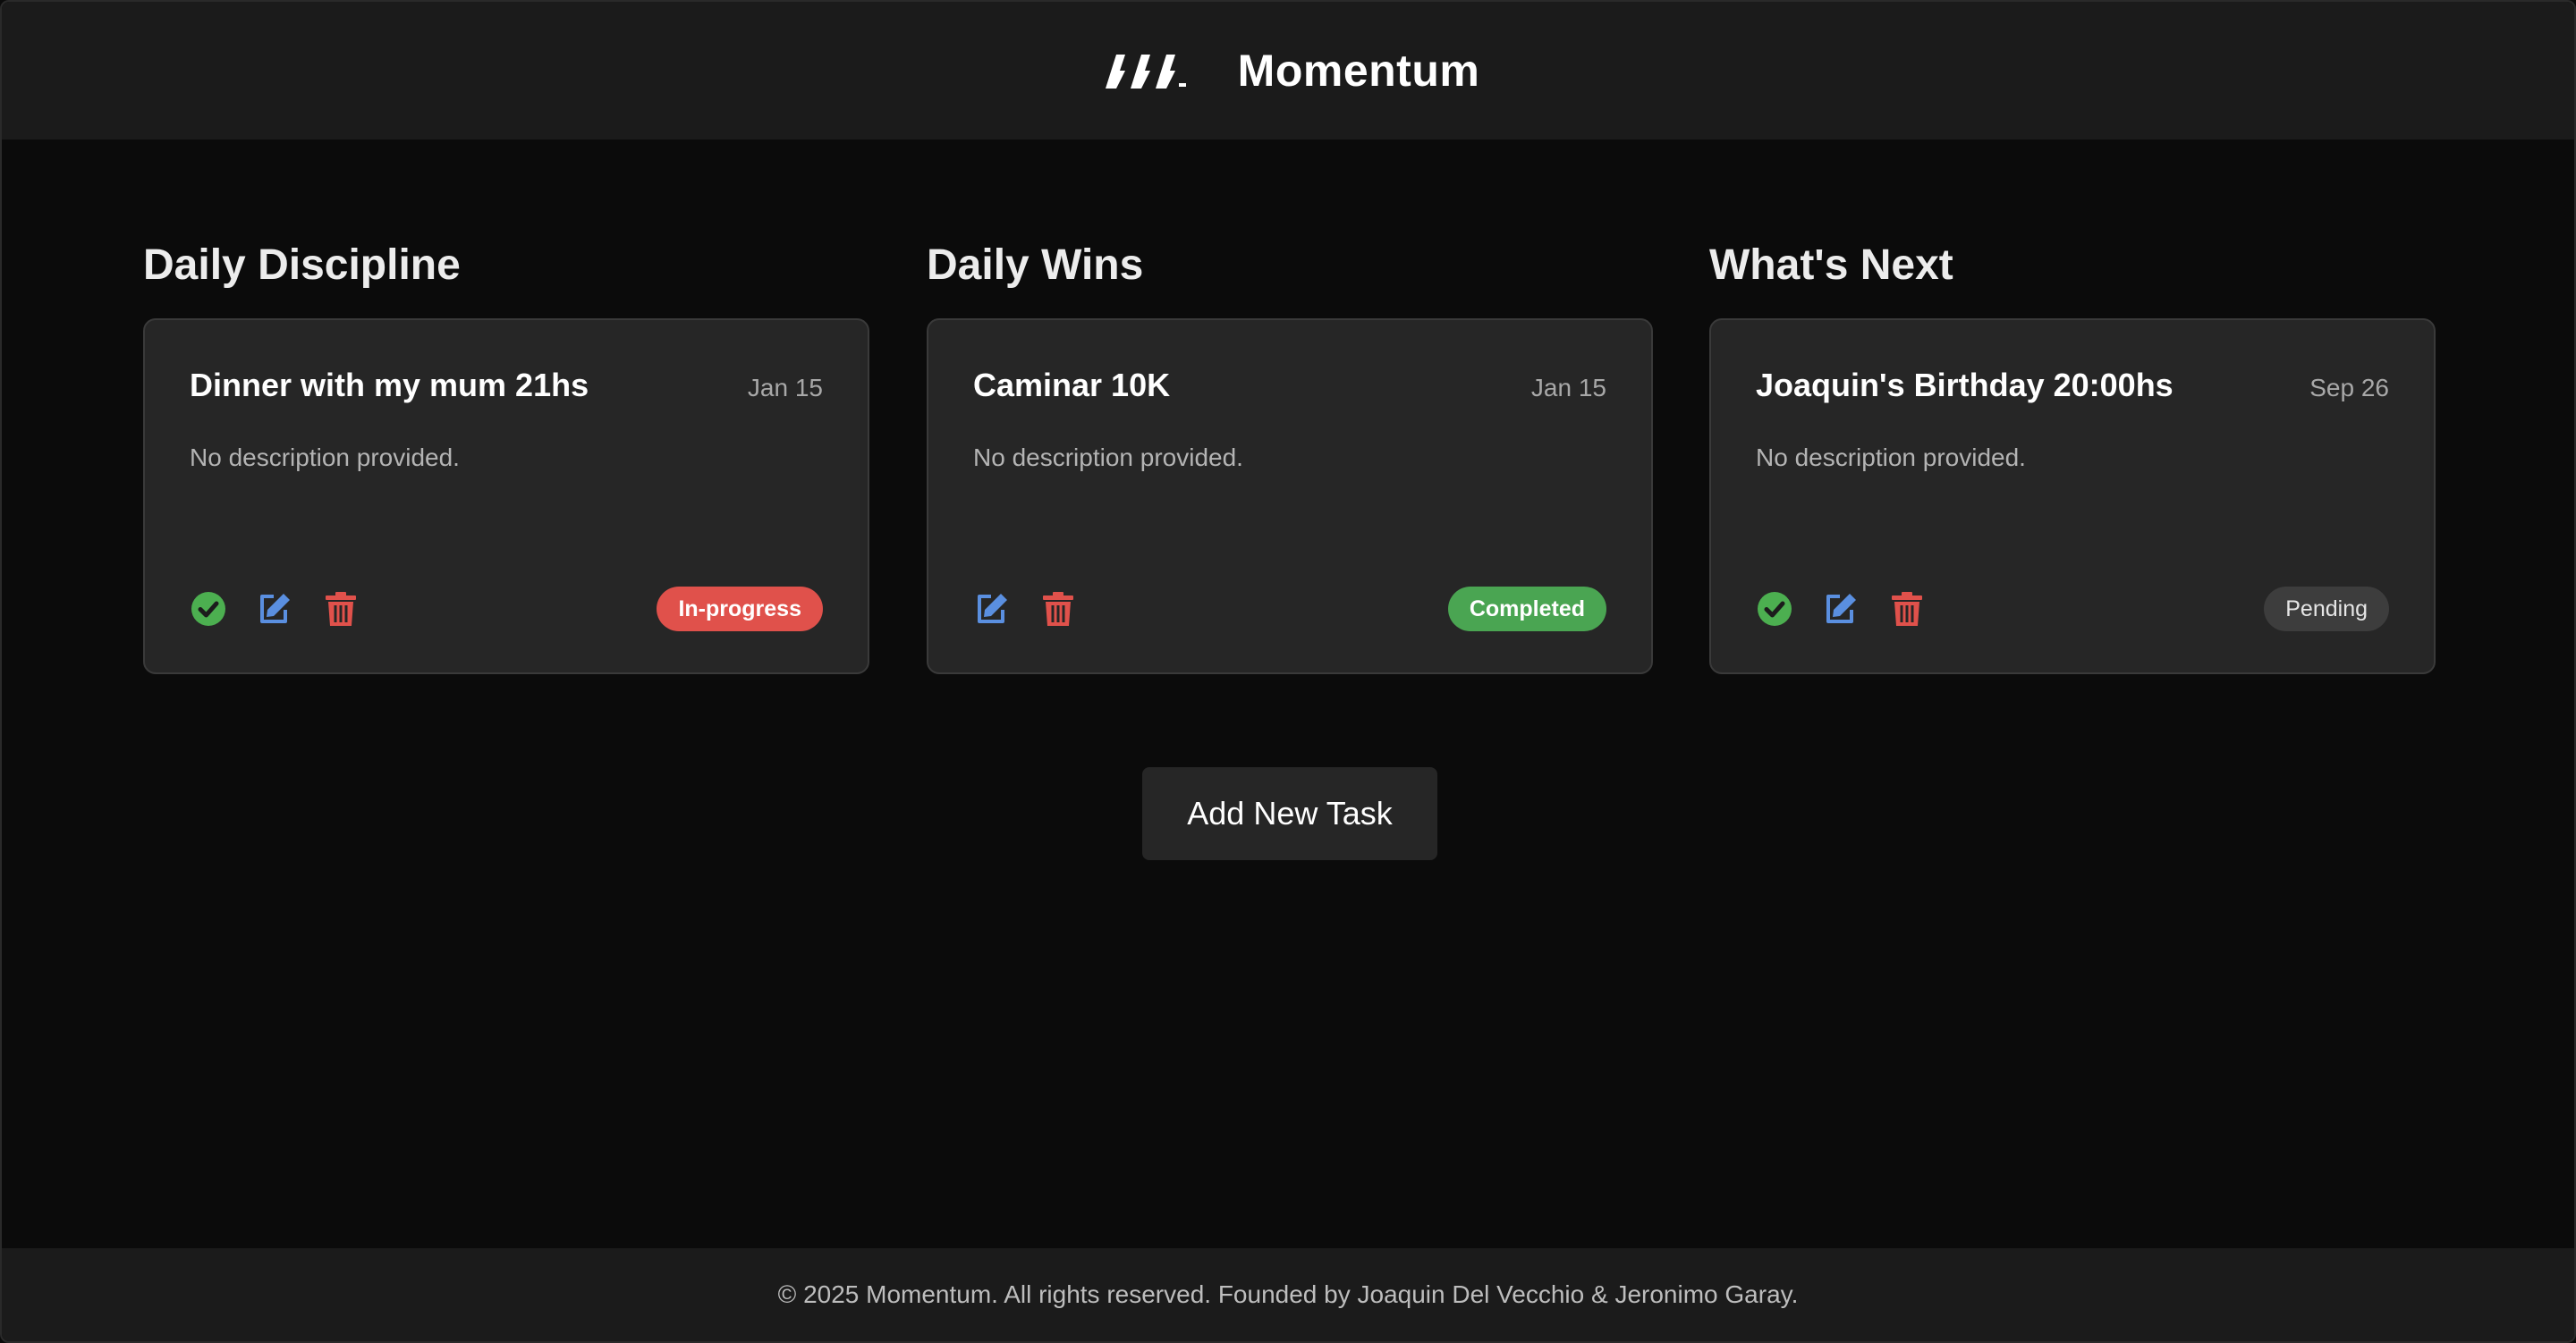  I want to click on app-header: Momentum, so click(1288, 70).